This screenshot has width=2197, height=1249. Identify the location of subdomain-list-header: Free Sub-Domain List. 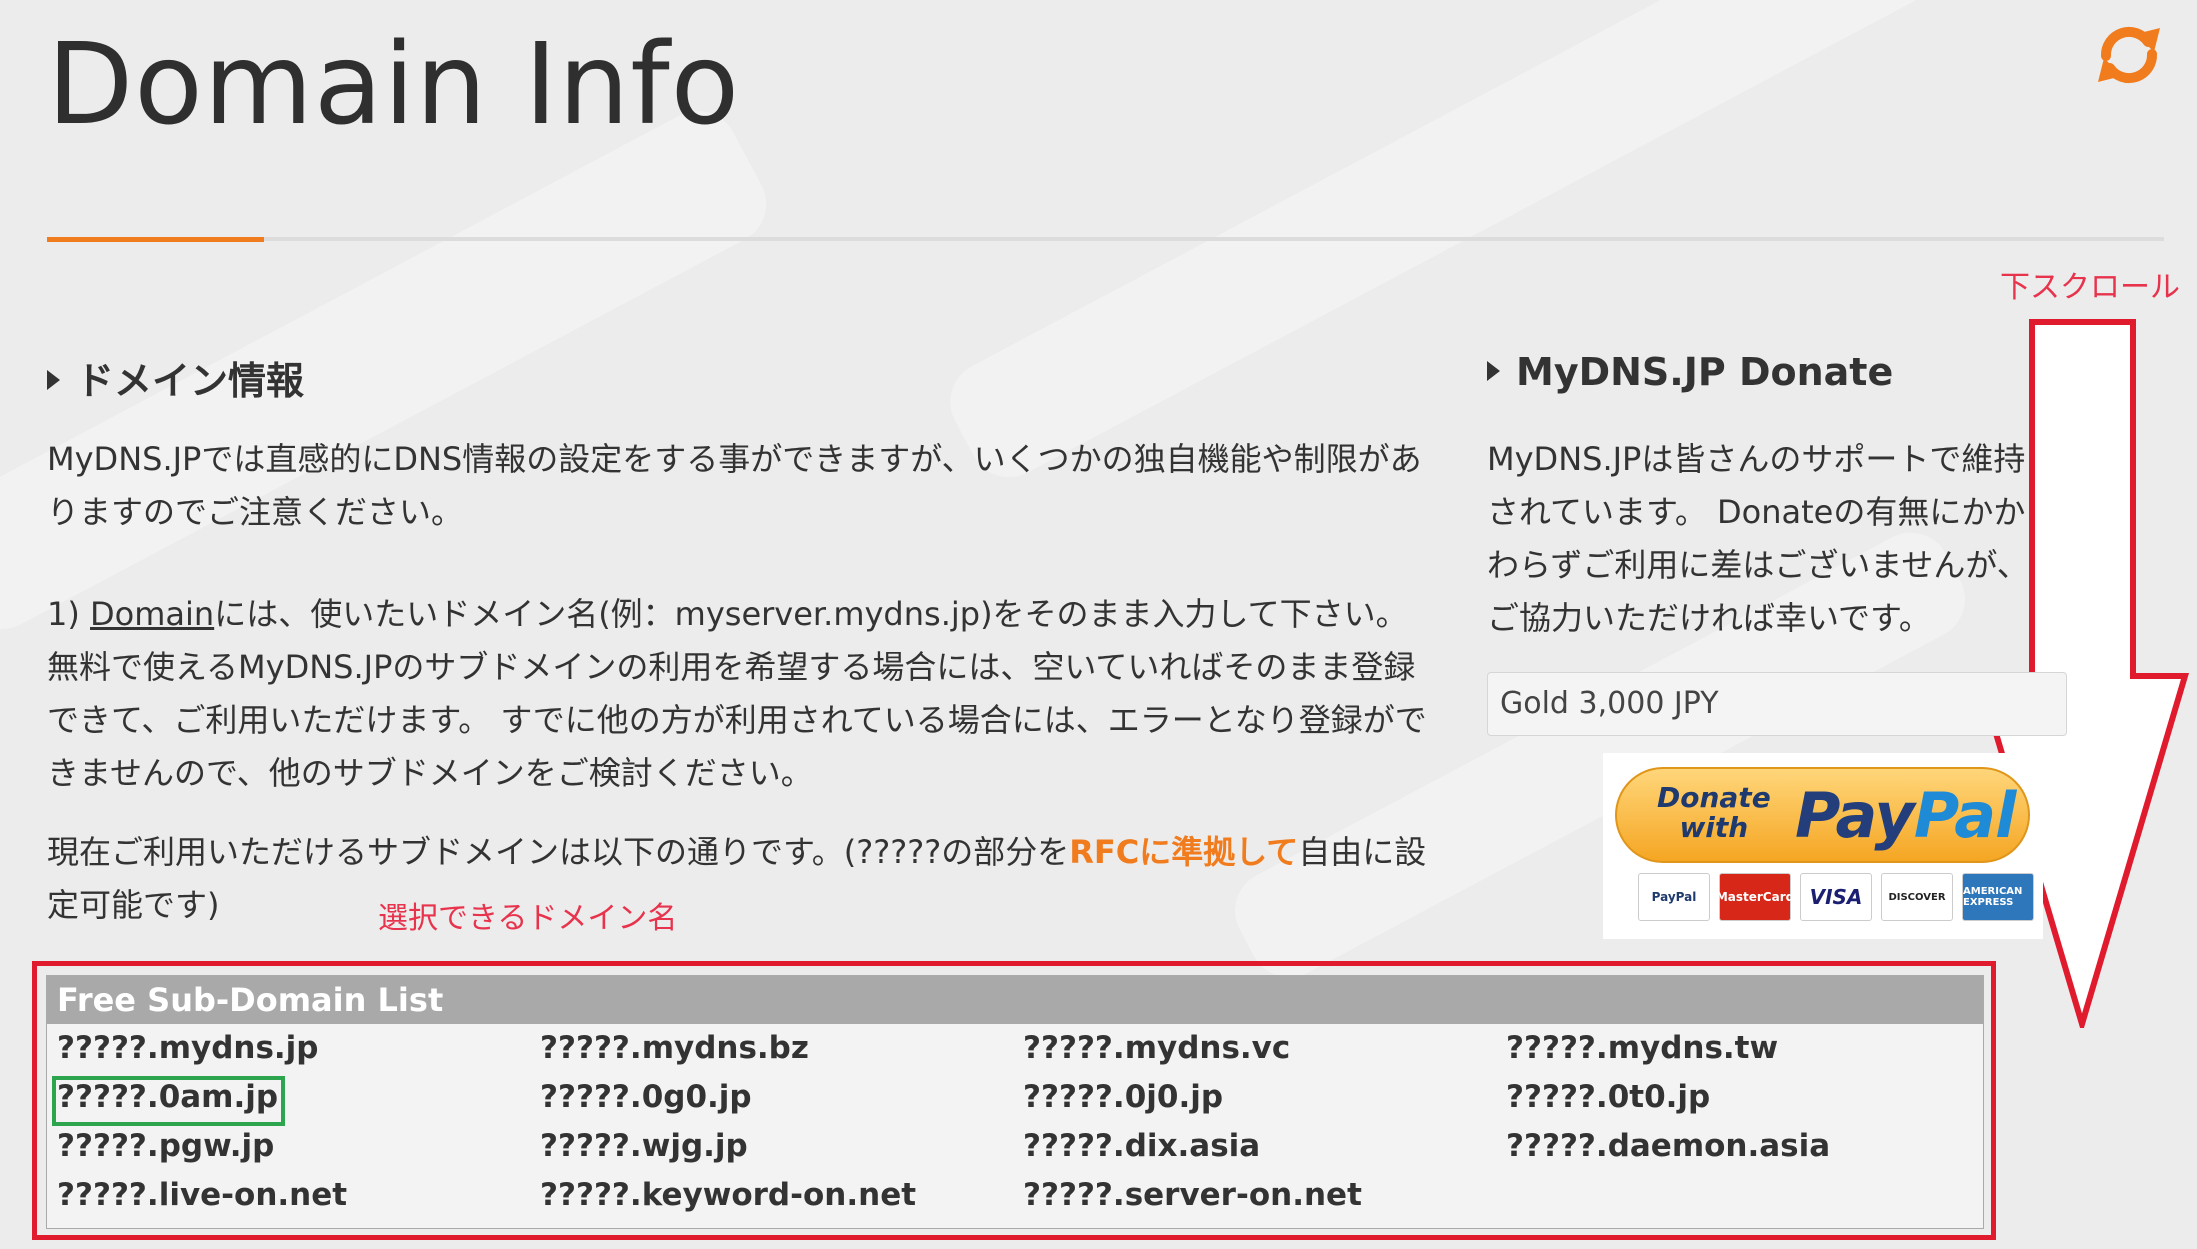
(1015, 1000).